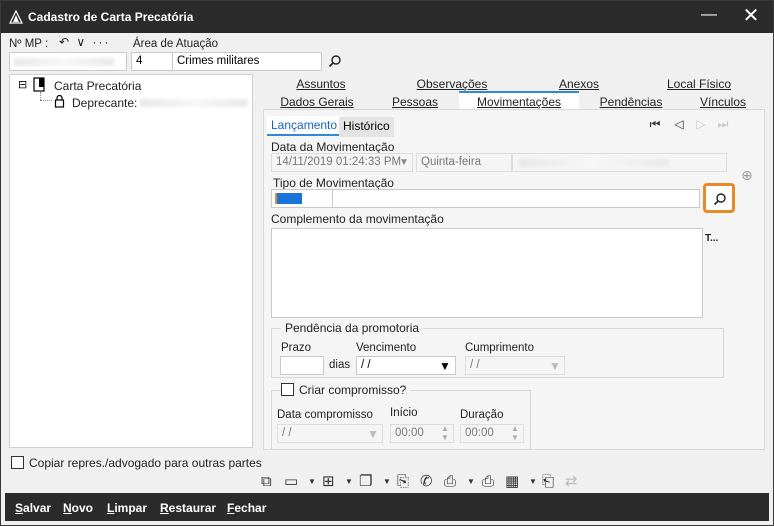  Describe the element at coordinates (333, 147) in the screenshot. I see `data-movimentacao-label: Data da Movimentação` at that location.